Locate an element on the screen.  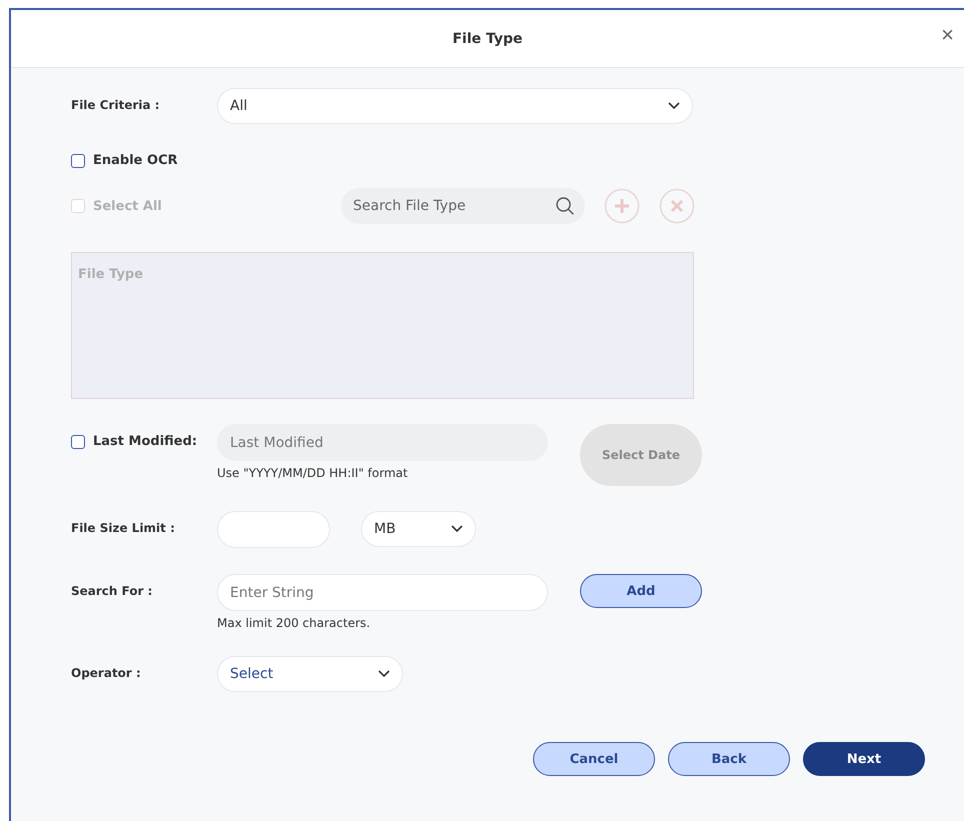
field-label: Search For : is located at coordinates (112, 590).